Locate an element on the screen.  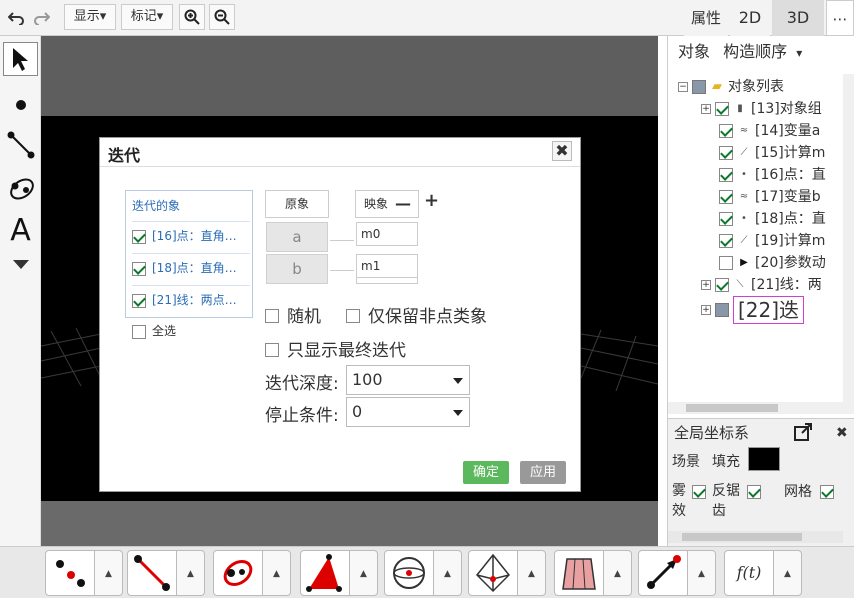
tree-item-13: + ▮ [13]对象组 is located at coordinates (761, 109).